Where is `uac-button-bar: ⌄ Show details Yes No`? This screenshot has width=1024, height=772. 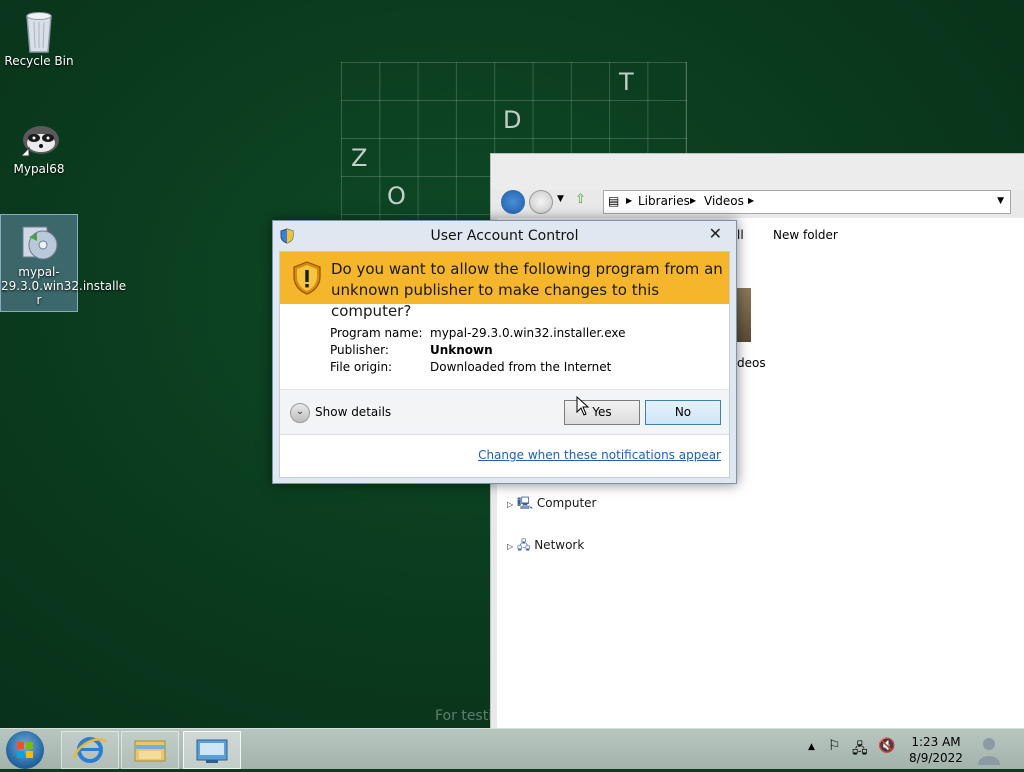
uac-button-bar: ⌄ Show details Yes No is located at coordinates (504, 412).